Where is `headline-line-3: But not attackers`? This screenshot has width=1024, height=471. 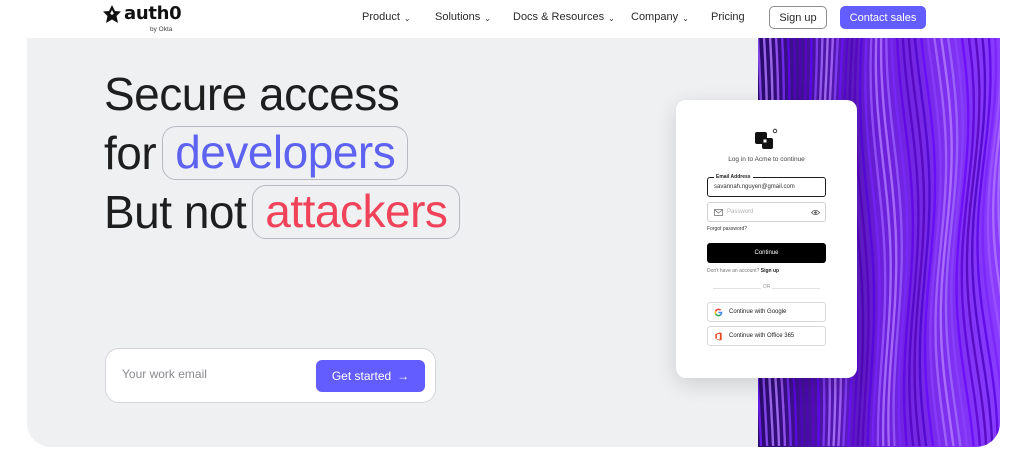
headline-line-3: But not attackers is located at coordinates (282, 212).